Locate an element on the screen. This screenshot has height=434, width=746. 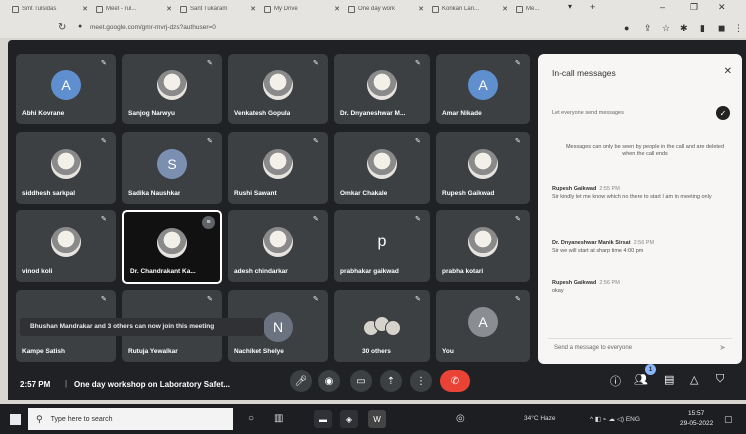
participant-tile: ✎ siddhesh sarkpal is located at coordinates (66, 168).